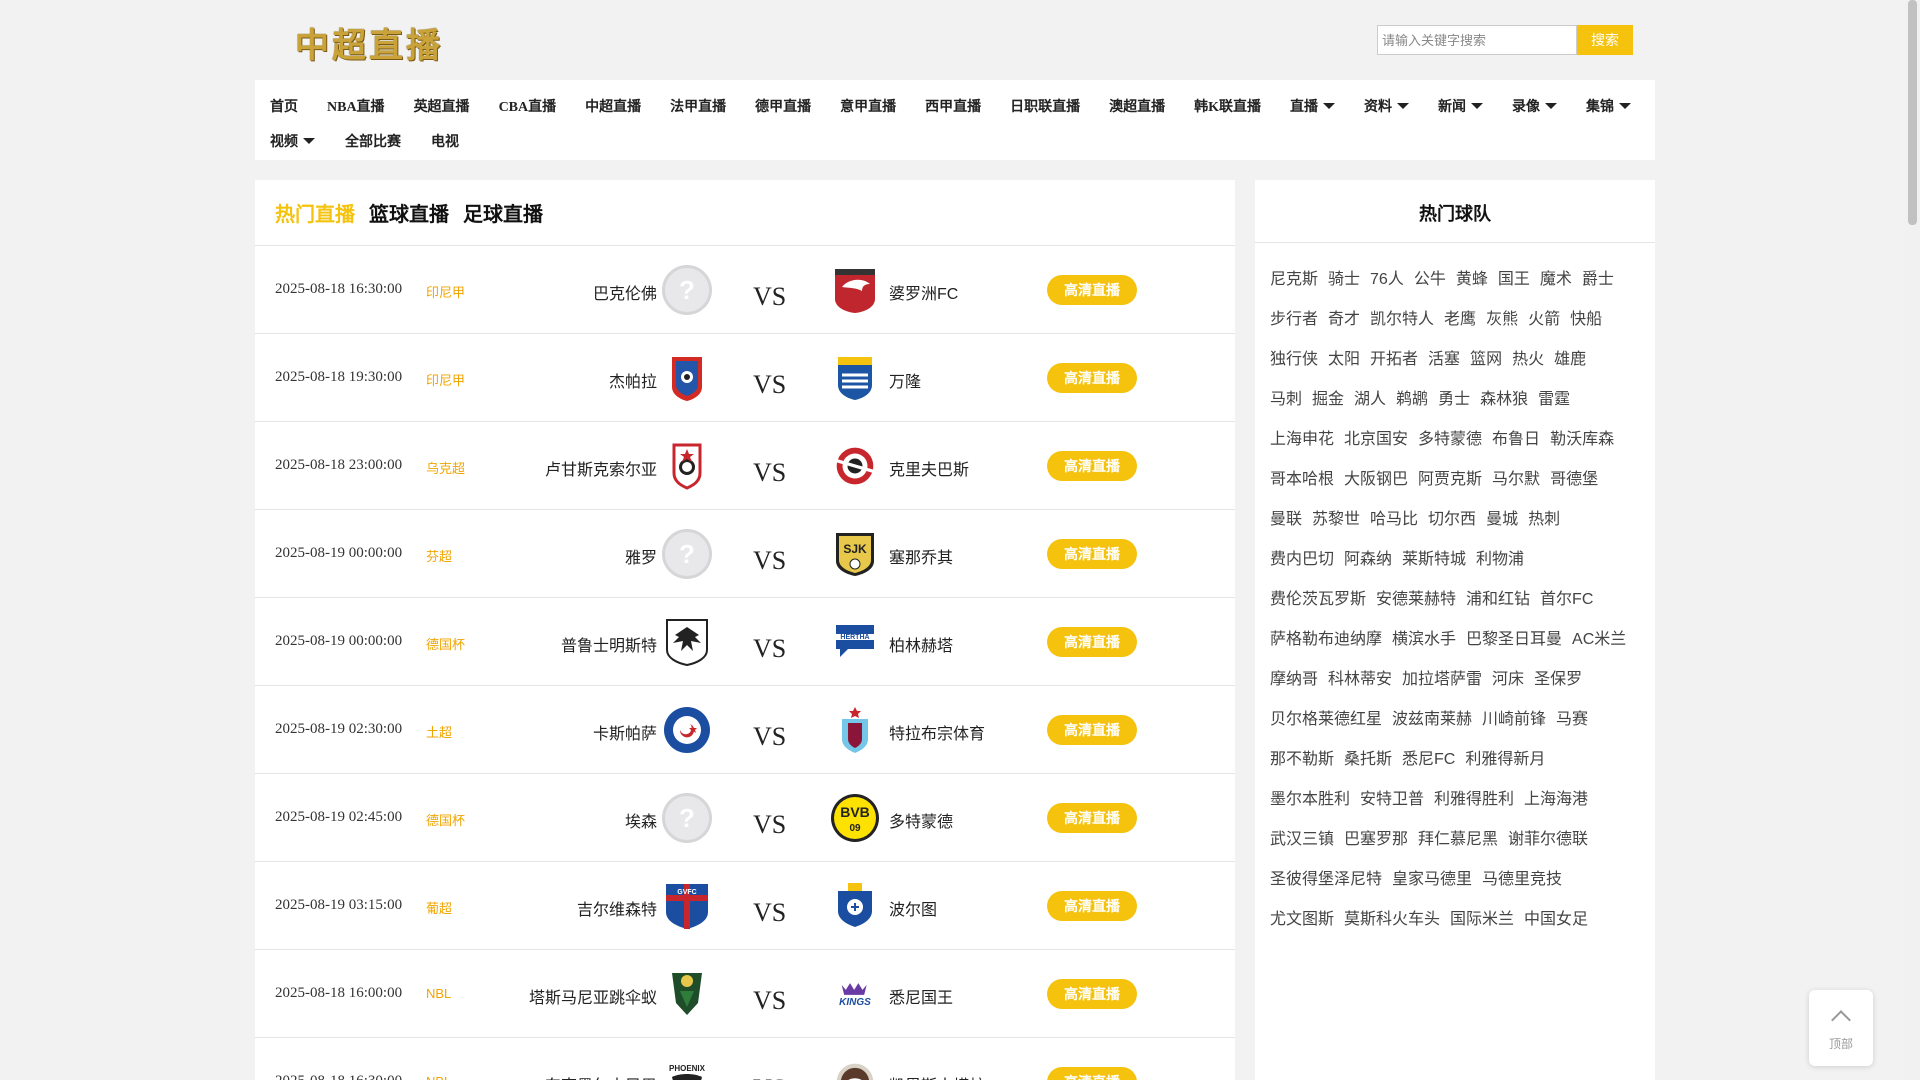 Image resolution: width=1920 pixels, height=1080 pixels. I want to click on nav-dropdown: 新闻, so click(1461, 106).